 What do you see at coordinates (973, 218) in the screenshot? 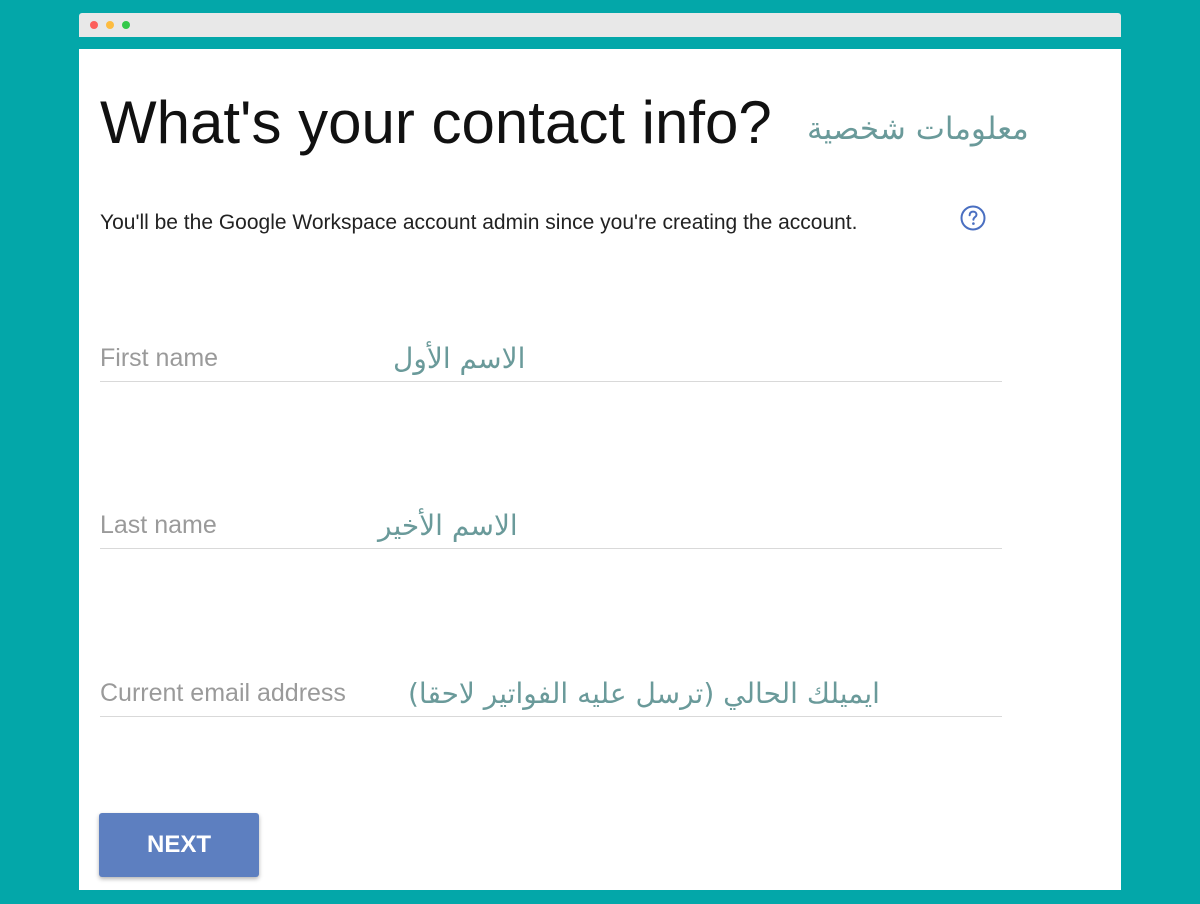
I see `help-circle-icon` at bounding box center [973, 218].